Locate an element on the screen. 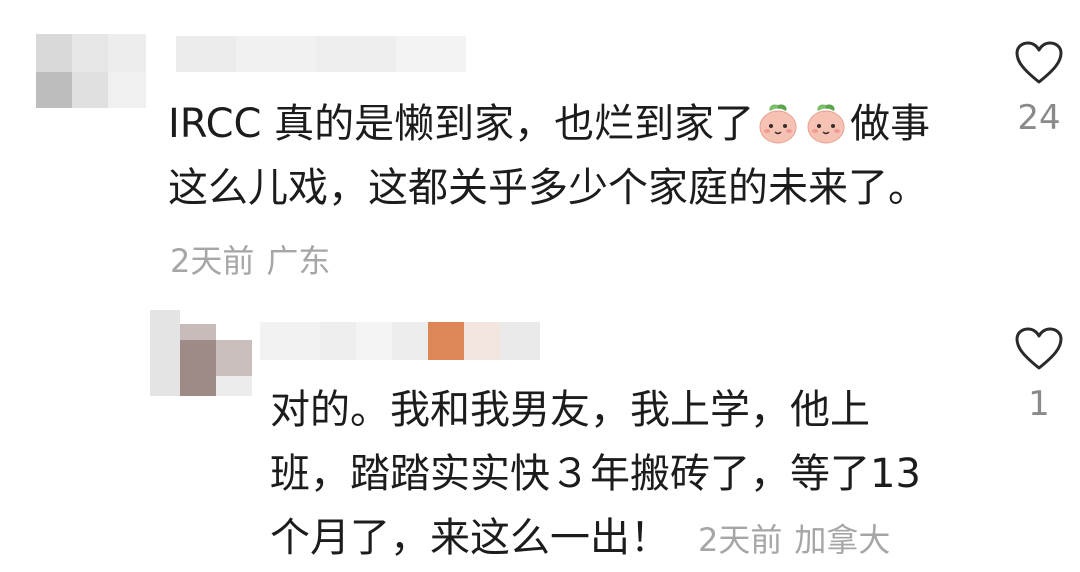  comment-location: 加拿大 is located at coordinates (842, 540).